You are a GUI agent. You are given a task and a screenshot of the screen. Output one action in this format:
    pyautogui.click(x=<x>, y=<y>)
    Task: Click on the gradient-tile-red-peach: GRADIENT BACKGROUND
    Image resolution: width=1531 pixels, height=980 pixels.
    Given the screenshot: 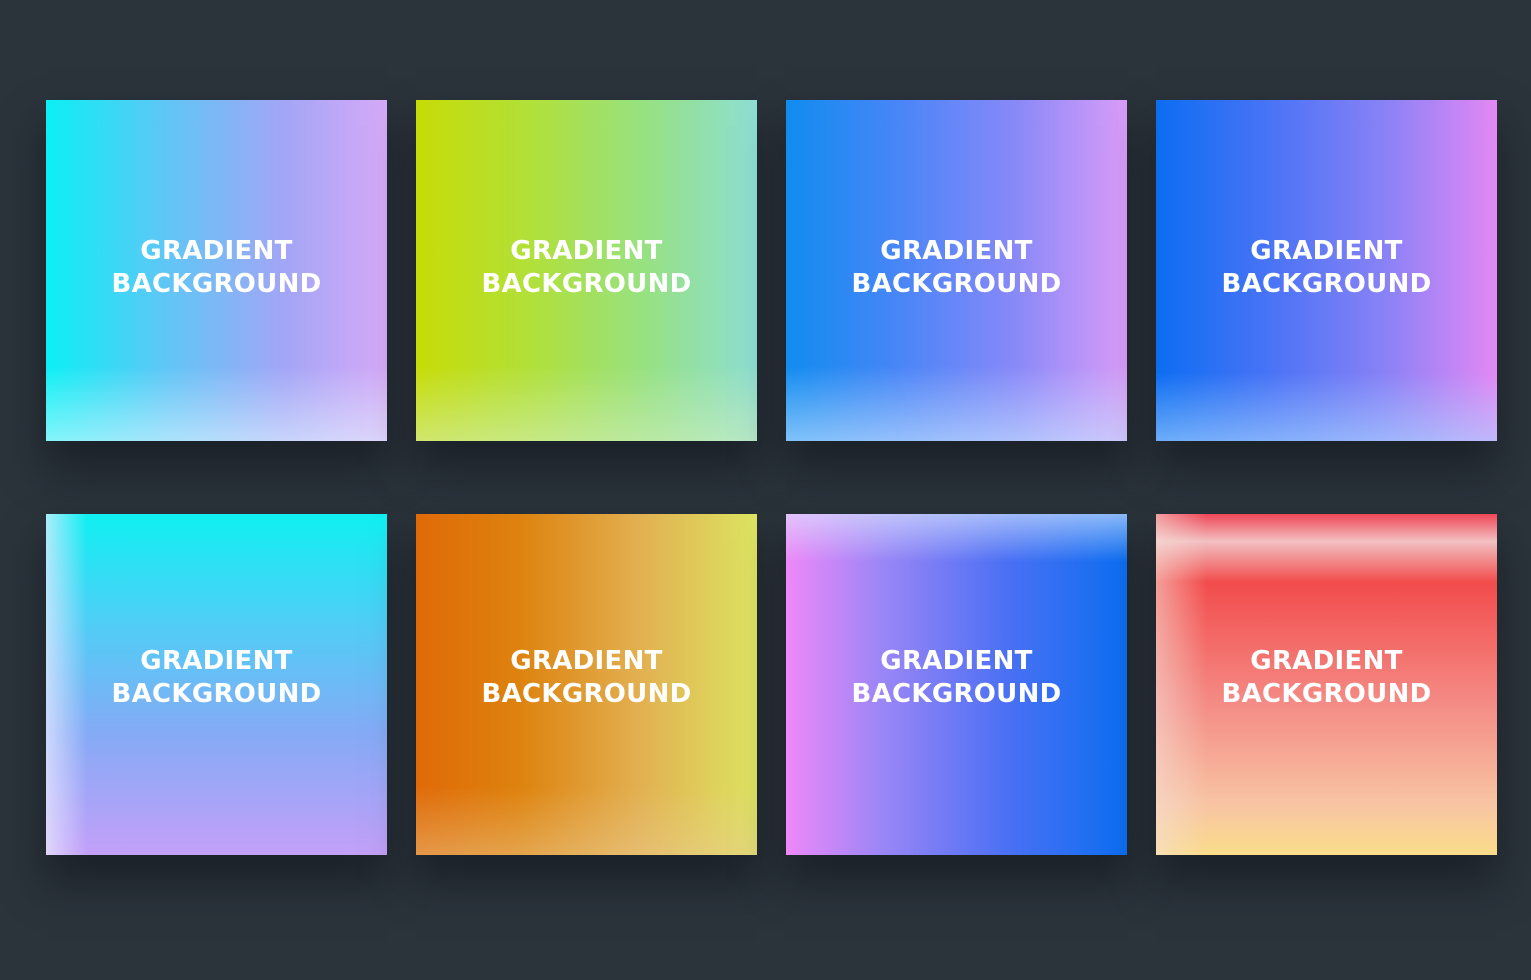 What is the action you would take?
    pyautogui.click(x=1326, y=684)
    